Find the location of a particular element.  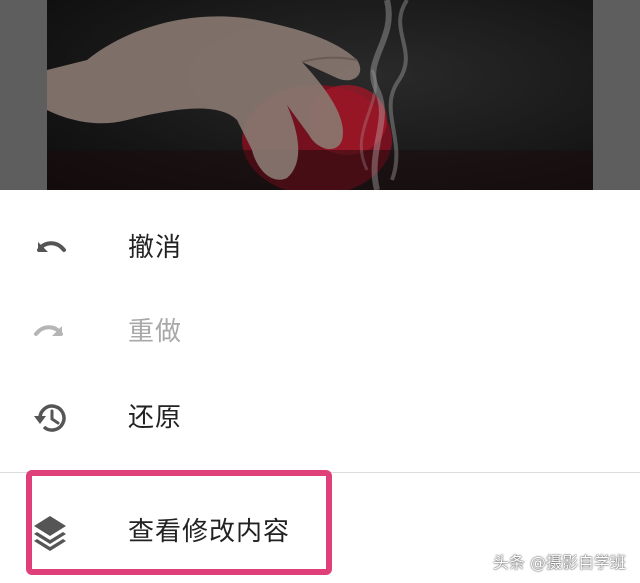

history-restore-icon is located at coordinates (50, 418).